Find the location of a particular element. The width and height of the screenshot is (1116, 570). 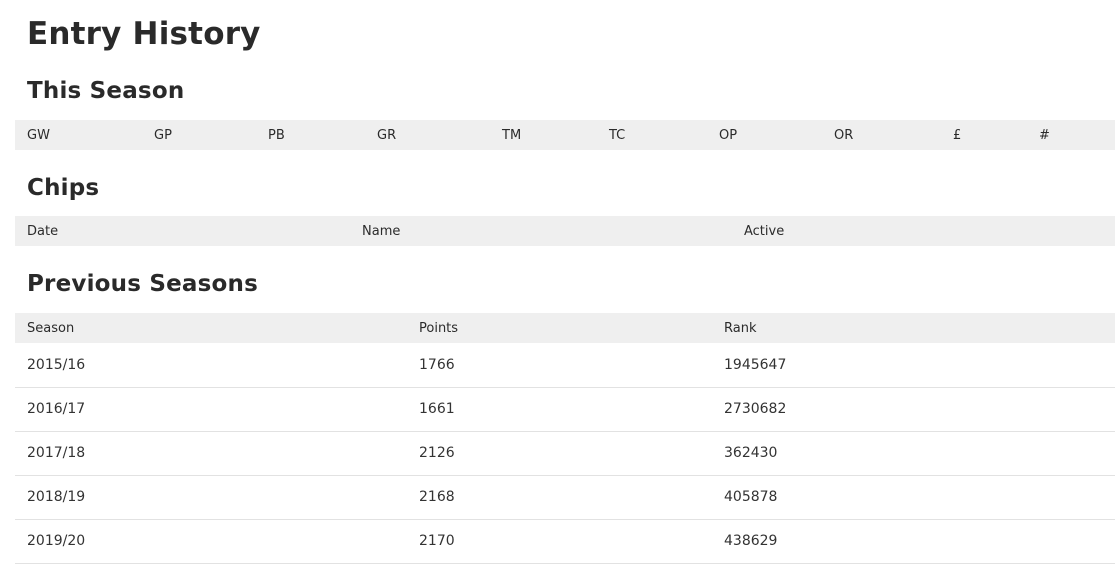

column-header-pb: PB is located at coordinates (276, 135).